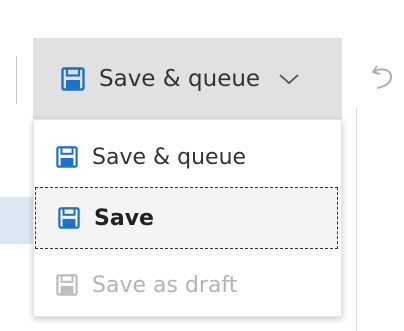  What do you see at coordinates (17, 220) in the screenshot?
I see `selected-row-background` at bounding box center [17, 220].